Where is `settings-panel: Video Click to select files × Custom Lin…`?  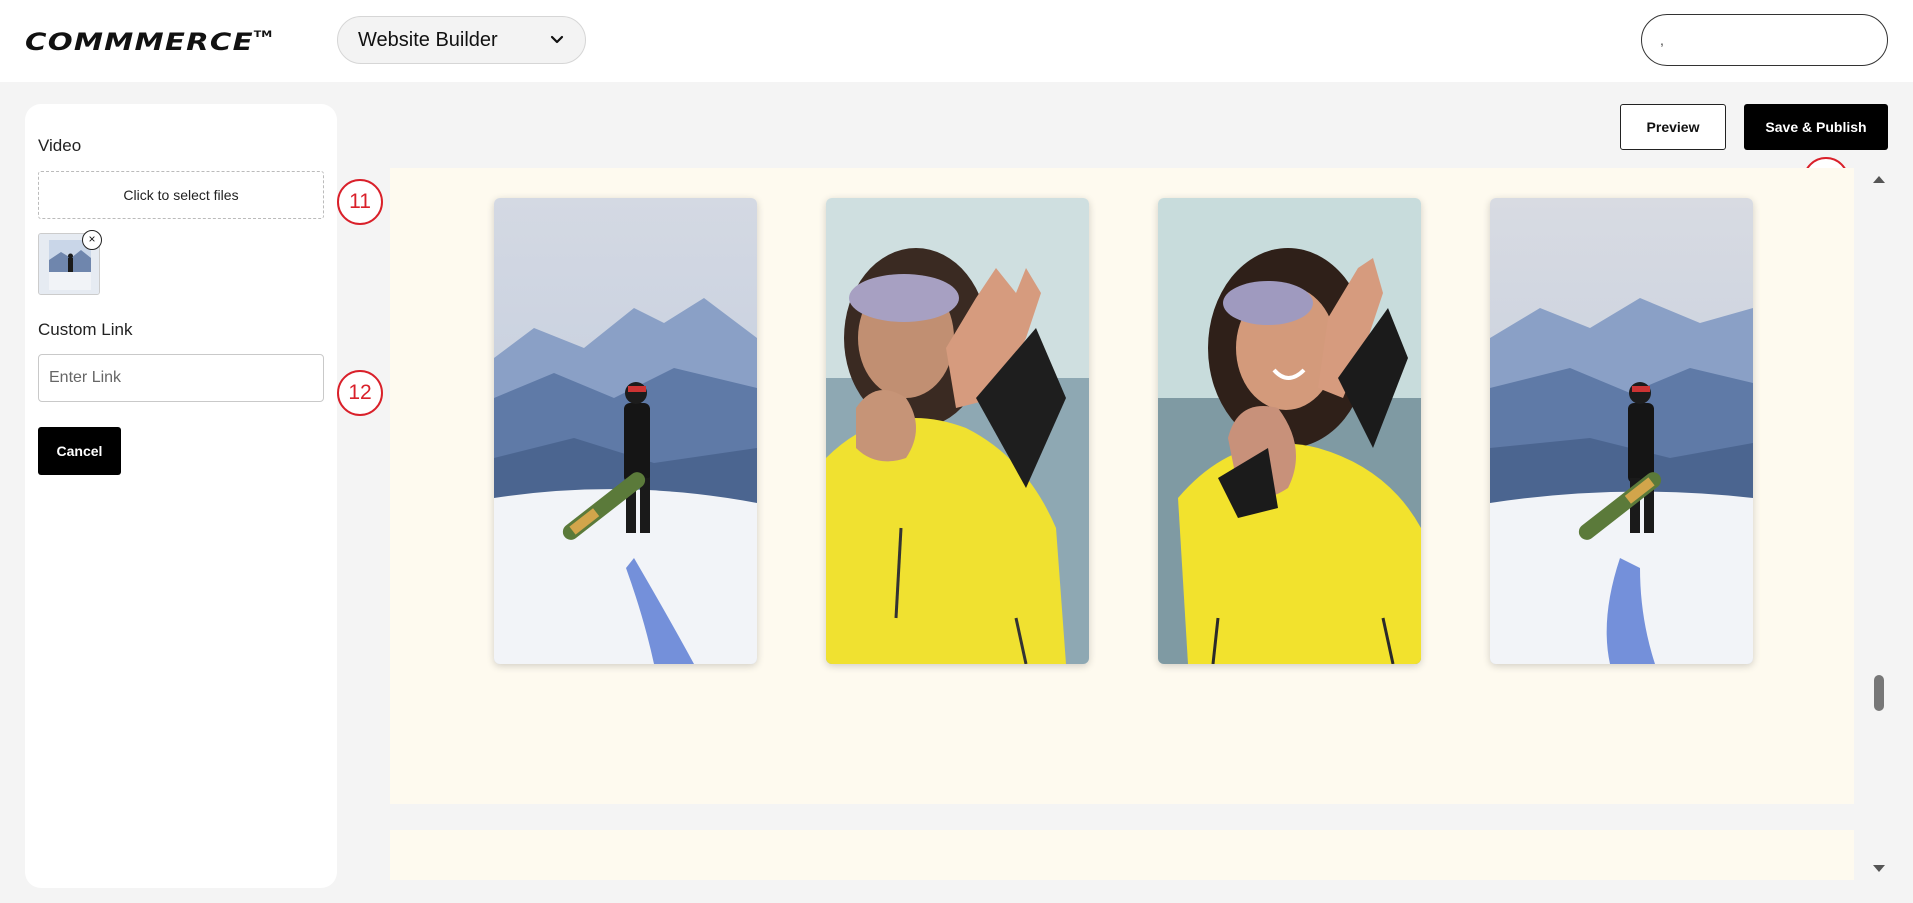
settings-panel: Video Click to select files × Custom Lin… is located at coordinates (181, 496).